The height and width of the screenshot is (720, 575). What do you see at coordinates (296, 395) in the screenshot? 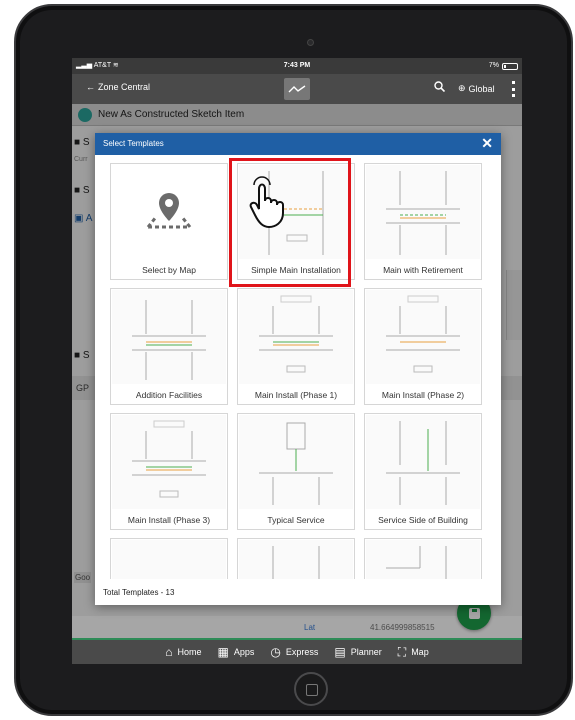
I see `template-label: Main Install (Phase 1)` at bounding box center [296, 395].